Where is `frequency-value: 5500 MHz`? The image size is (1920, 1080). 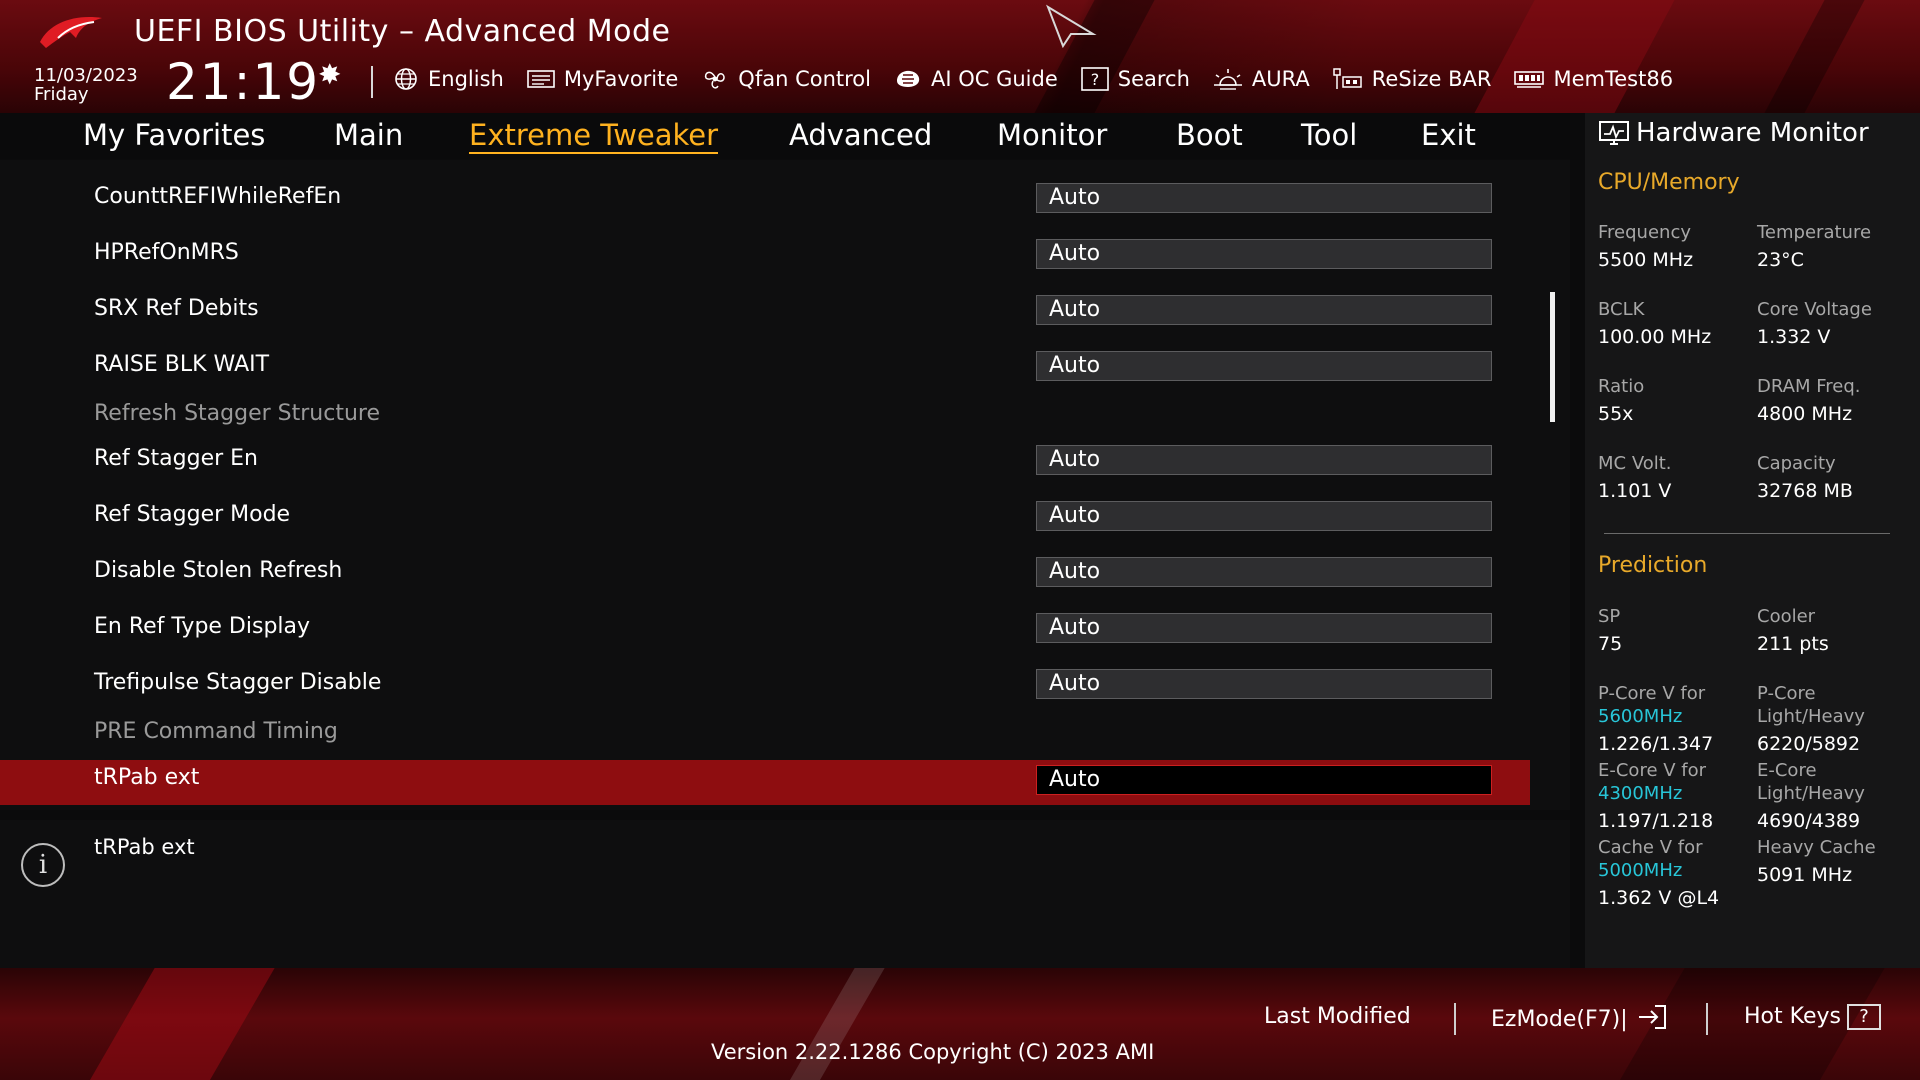
frequency-value: 5500 MHz is located at coordinates (1646, 260).